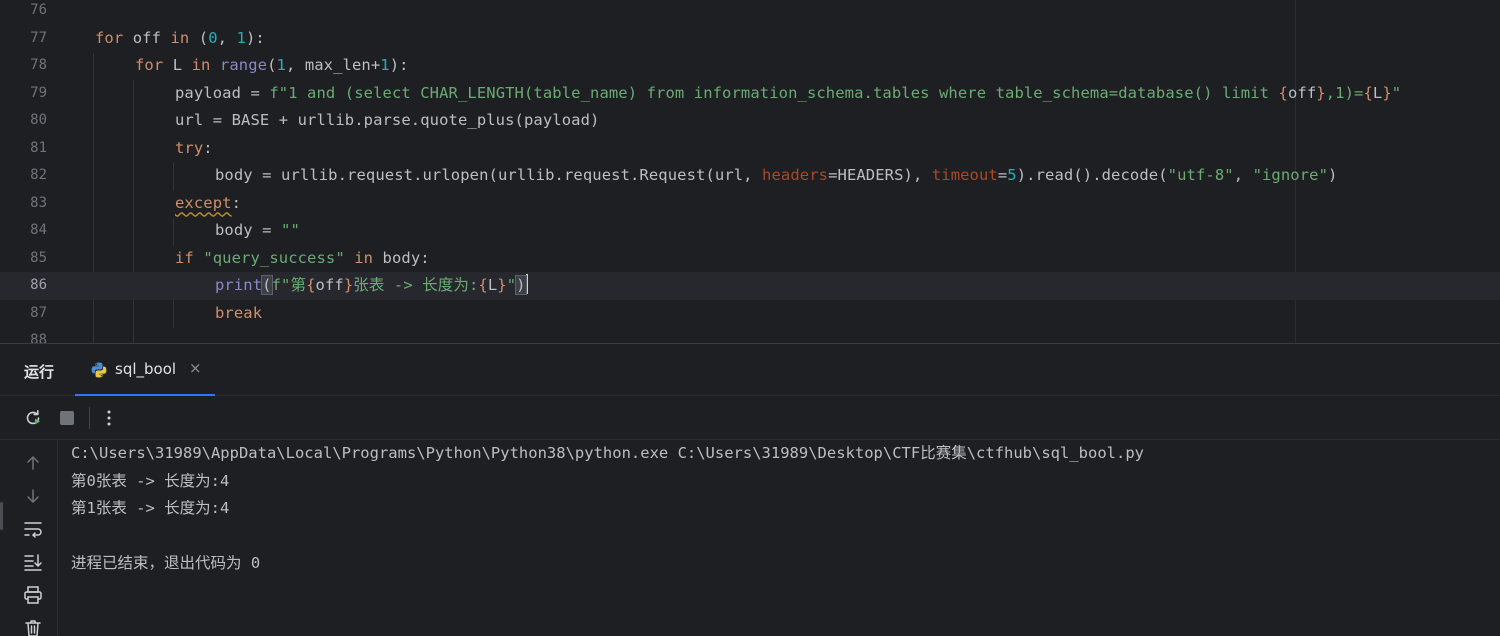 The image size is (1500, 636). What do you see at coordinates (750, 39) in the screenshot?
I see `code-line: 77 for off in (0, 1):` at bounding box center [750, 39].